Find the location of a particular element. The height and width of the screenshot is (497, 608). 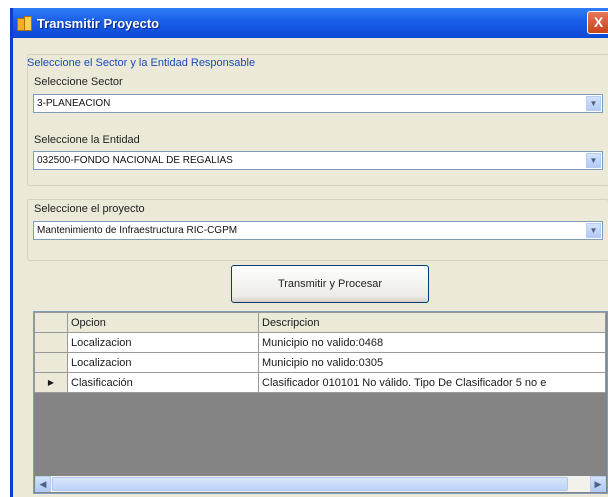

cell-descripcion: Municipio no valido:0468 is located at coordinates (432, 342).